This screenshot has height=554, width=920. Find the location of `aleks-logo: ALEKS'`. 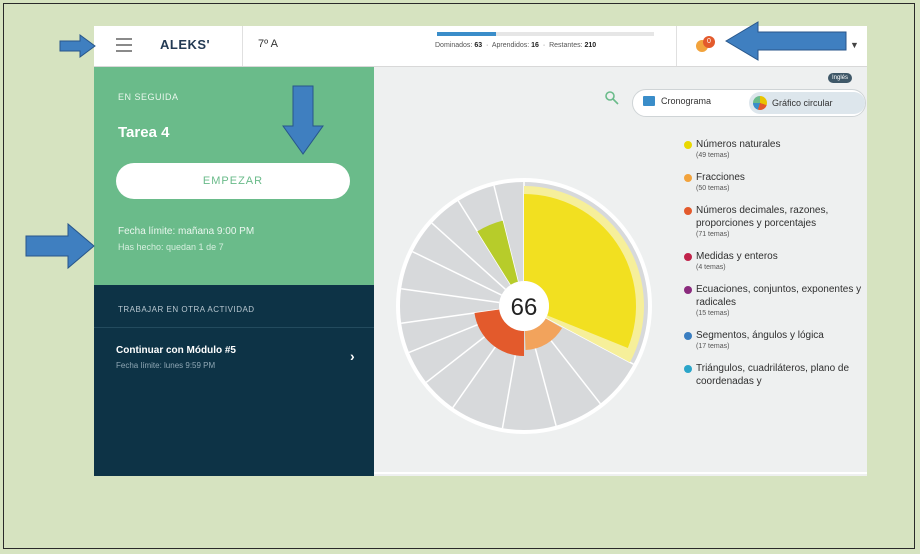

aleks-logo: ALEKS' is located at coordinates (185, 44).